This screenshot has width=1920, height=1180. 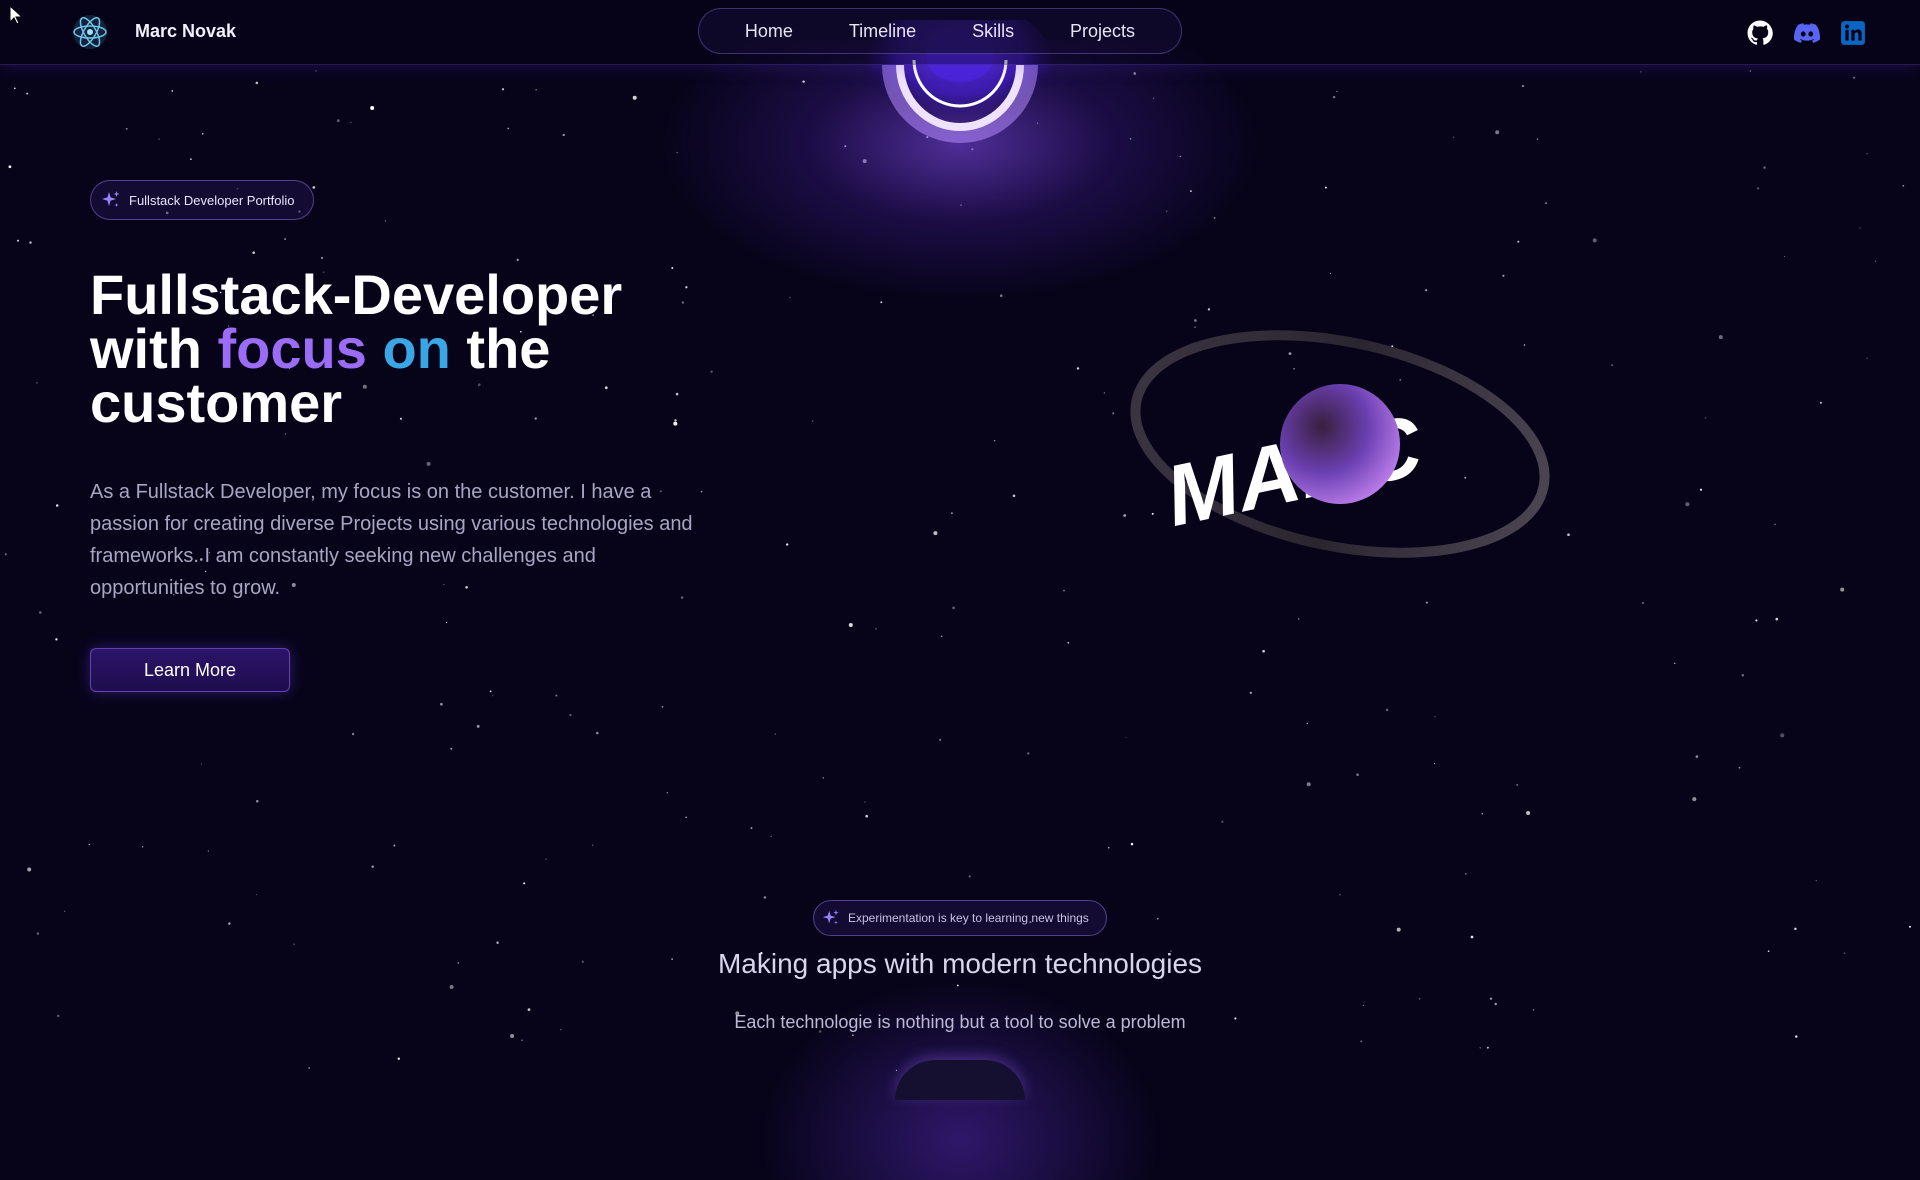 What do you see at coordinates (1853, 33) in the screenshot?
I see `linkedin-icon` at bounding box center [1853, 33].